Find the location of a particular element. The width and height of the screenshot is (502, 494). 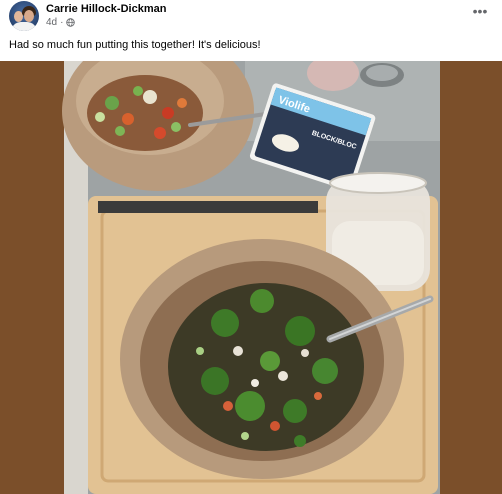

post-meta: 4d · is located at coordinates (61, 22).